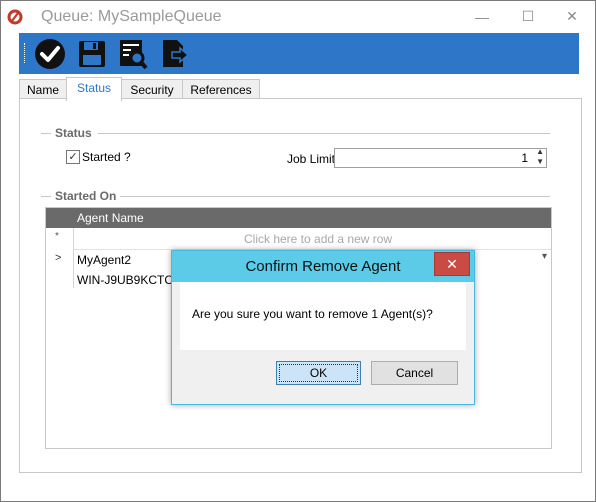 The image size is (596, 502). I want to click on stepper-down-icon: ▼, so click(540, 161).